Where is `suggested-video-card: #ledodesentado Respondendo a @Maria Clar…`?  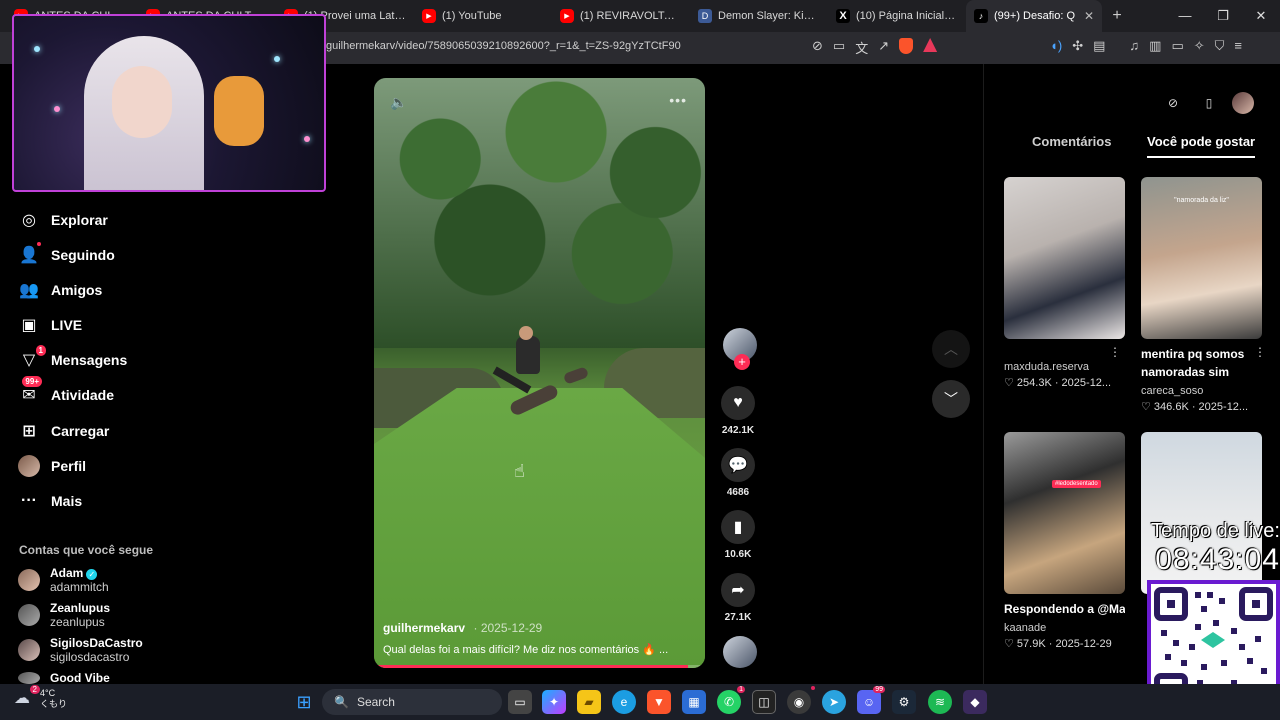 suggested-video-card: #ledodesentado Respondendo a @Maria Clar… is located at coordinates (1064, 541).